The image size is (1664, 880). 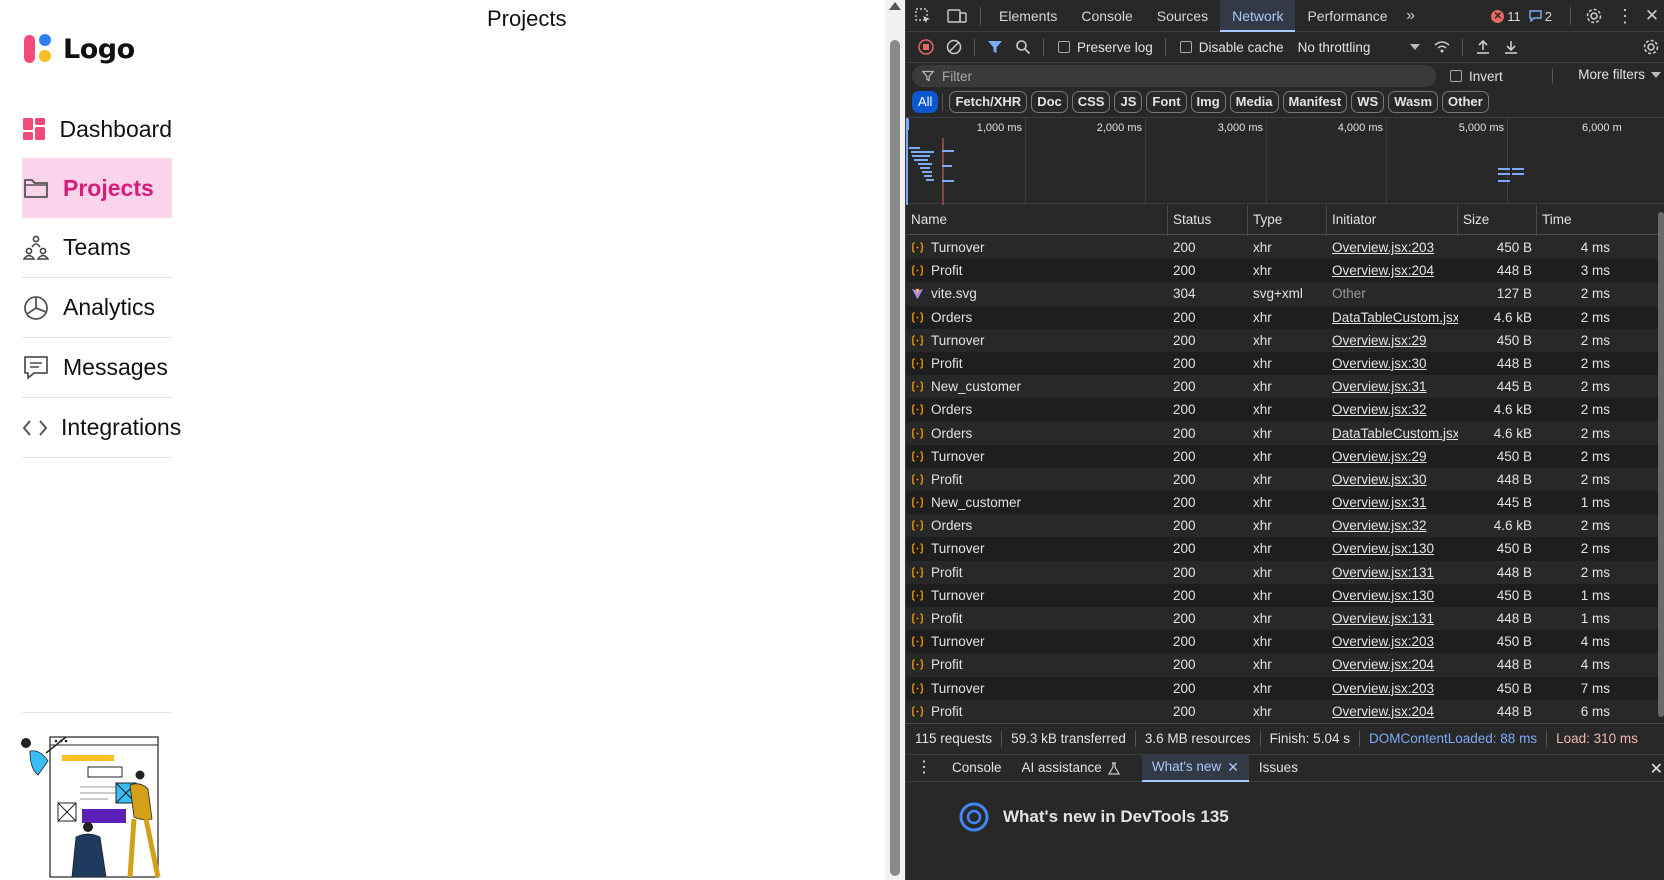 What do you see at coordinates (954, 47) in the screenshot?
I see `clear-icon` at bounding box center [954, 47].